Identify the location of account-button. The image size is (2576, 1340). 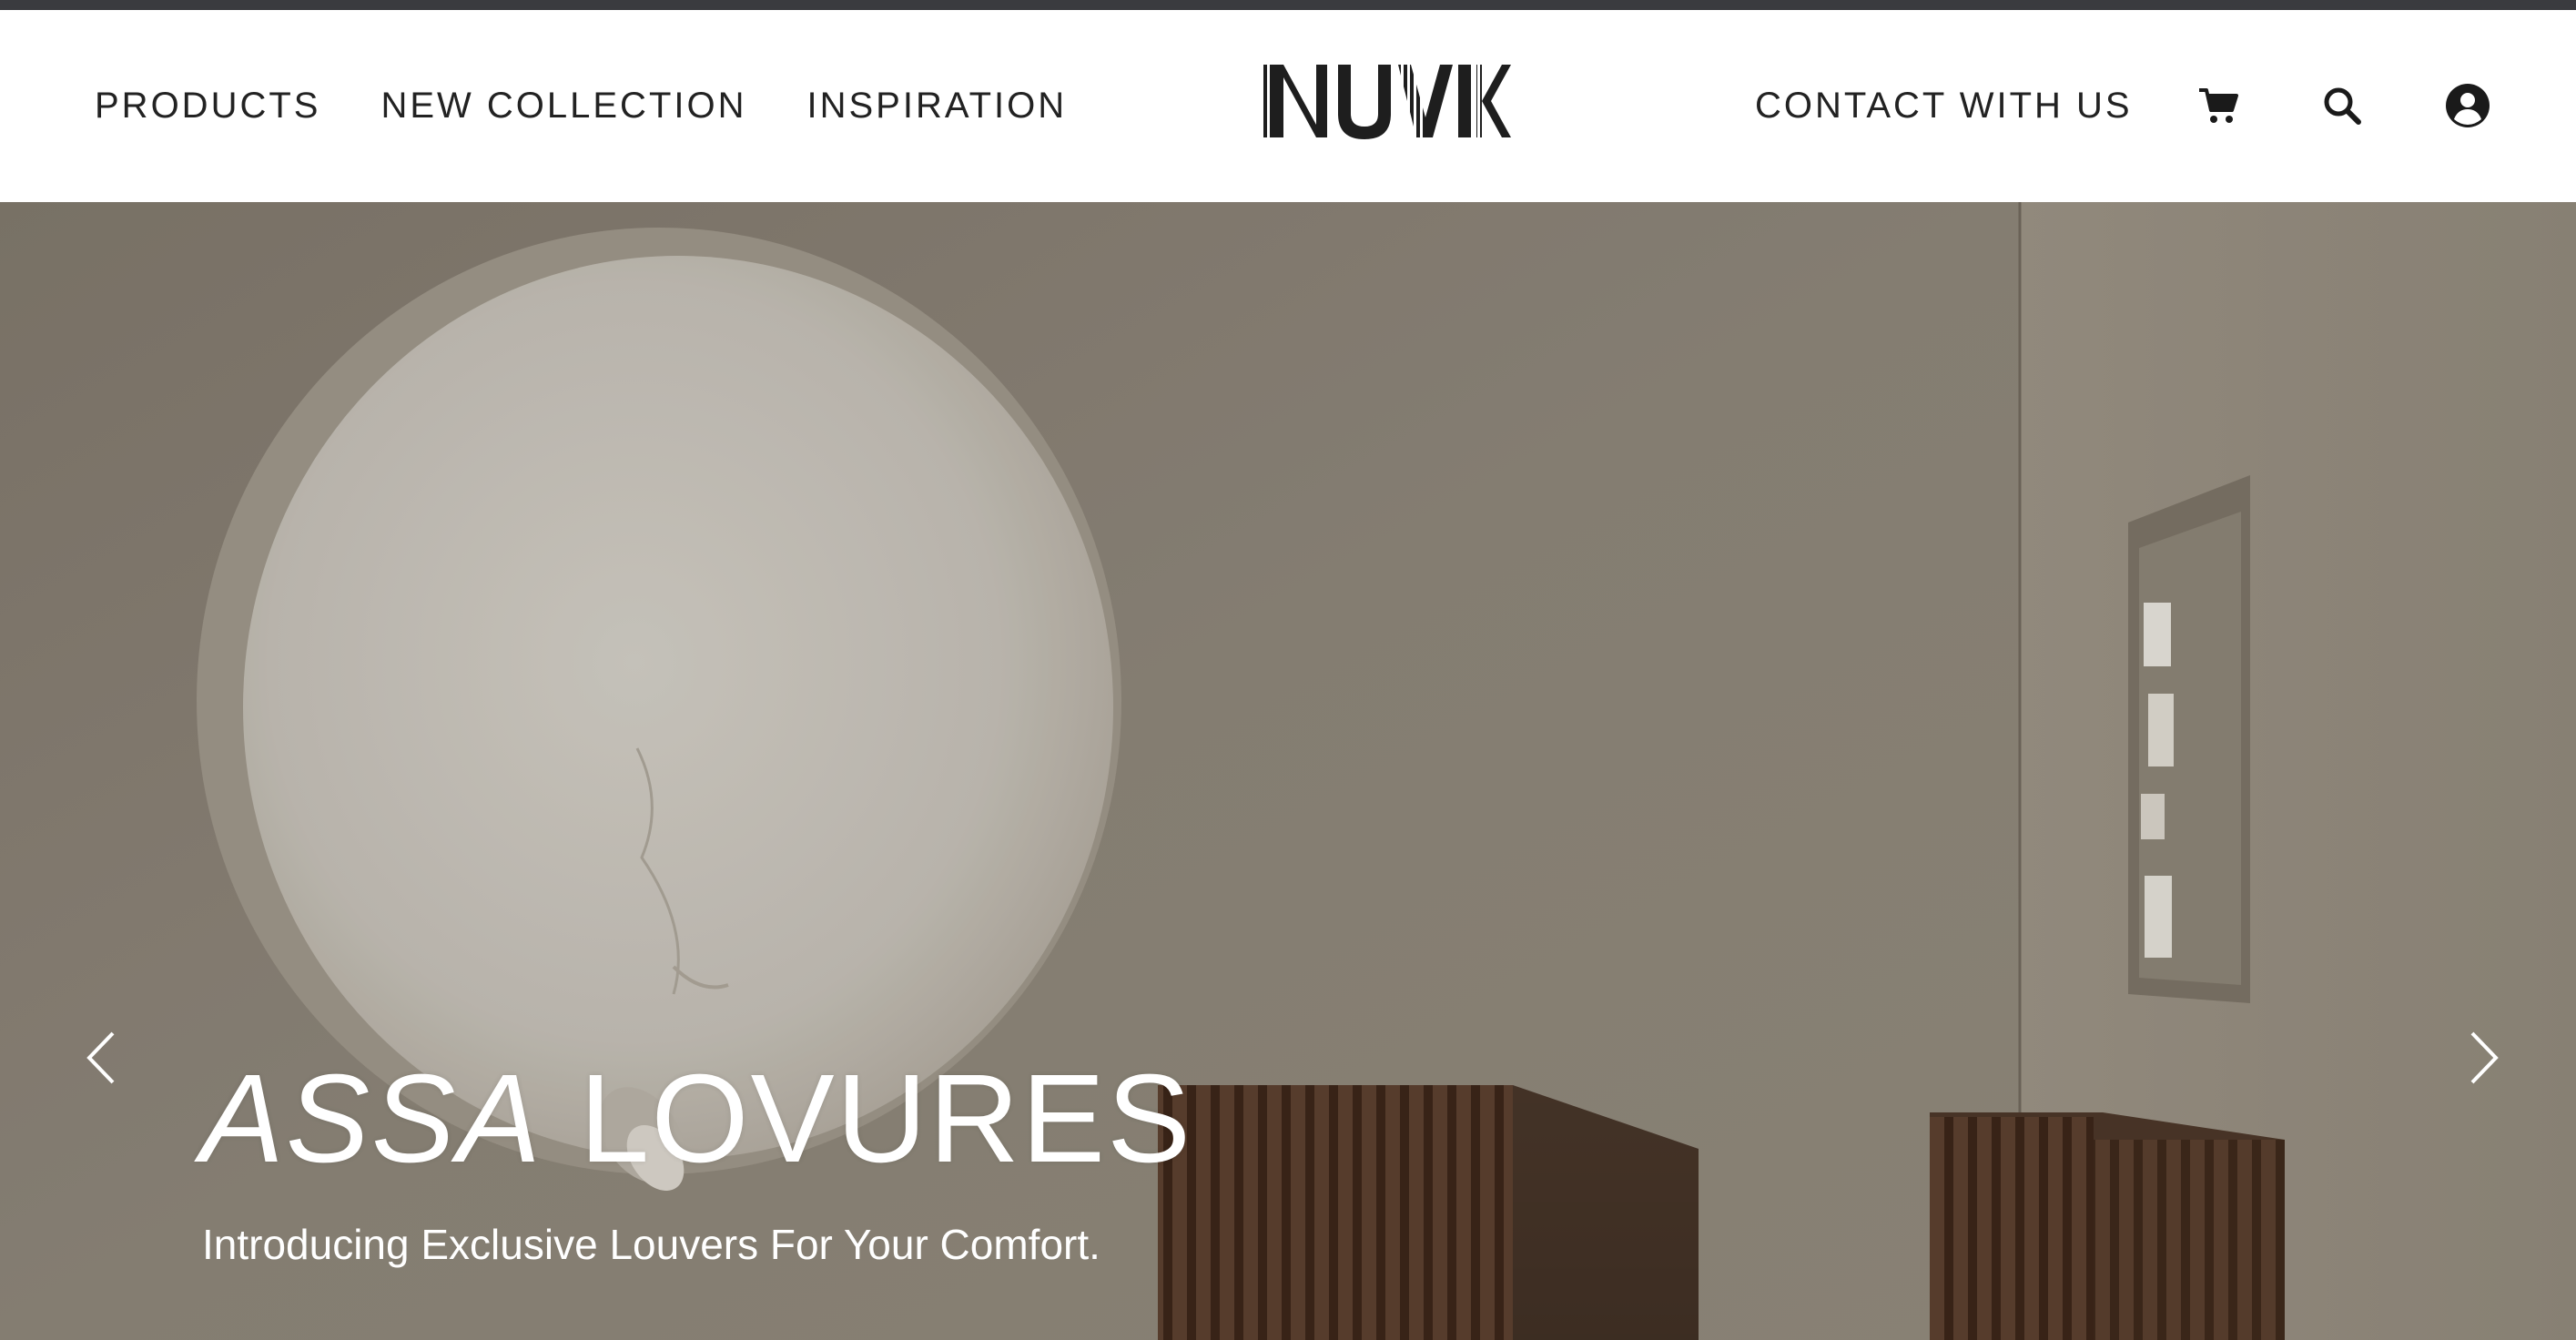
(2467, 105).